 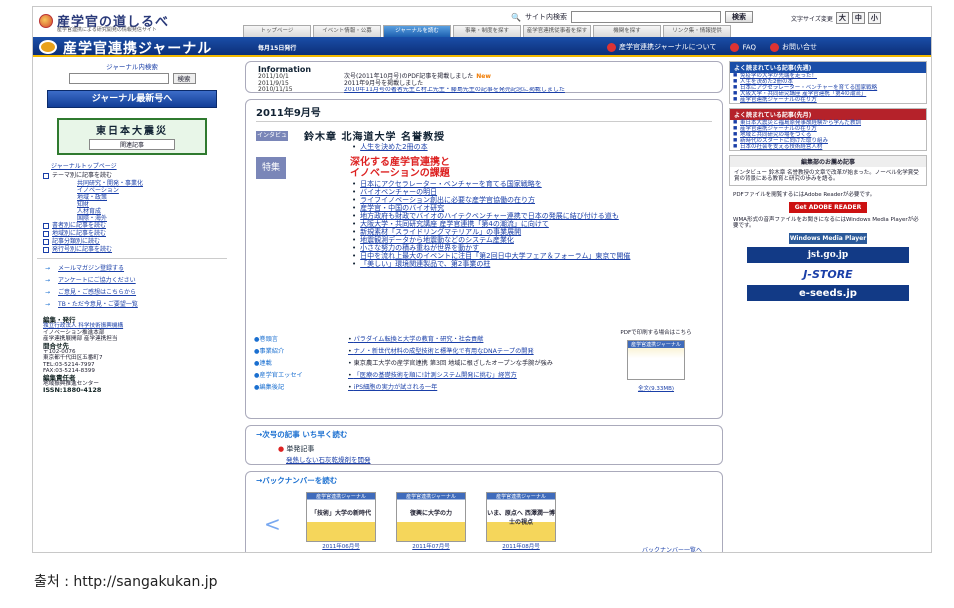 I want to click on interview-link: 人生を決めた2冊の本, so click(x=393, y=147).